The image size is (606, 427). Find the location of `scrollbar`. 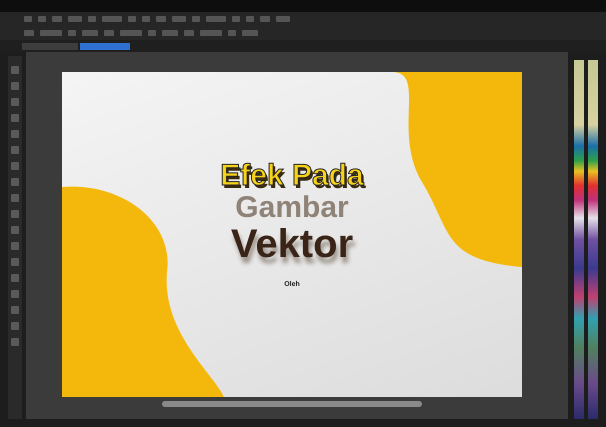

scrollbar is located at coordinates (292, 404).